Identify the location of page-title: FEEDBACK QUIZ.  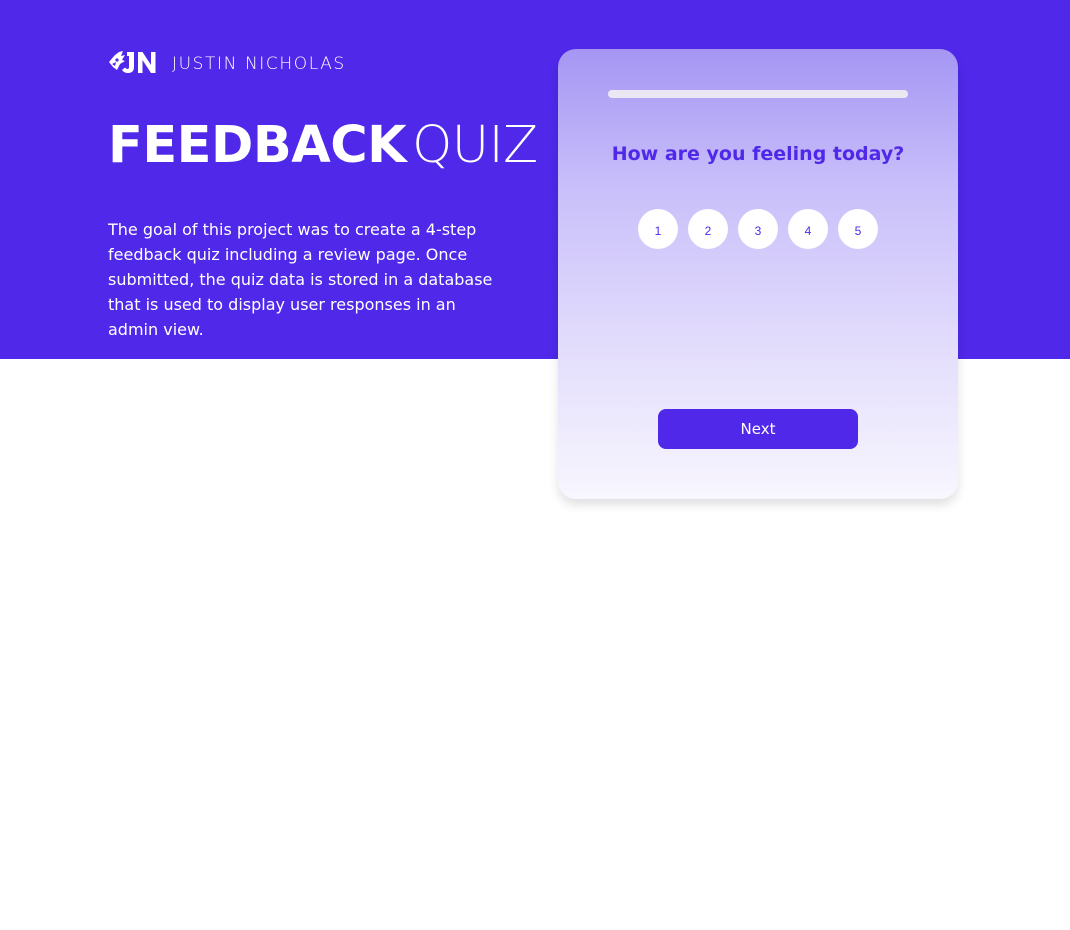
(323, 146).